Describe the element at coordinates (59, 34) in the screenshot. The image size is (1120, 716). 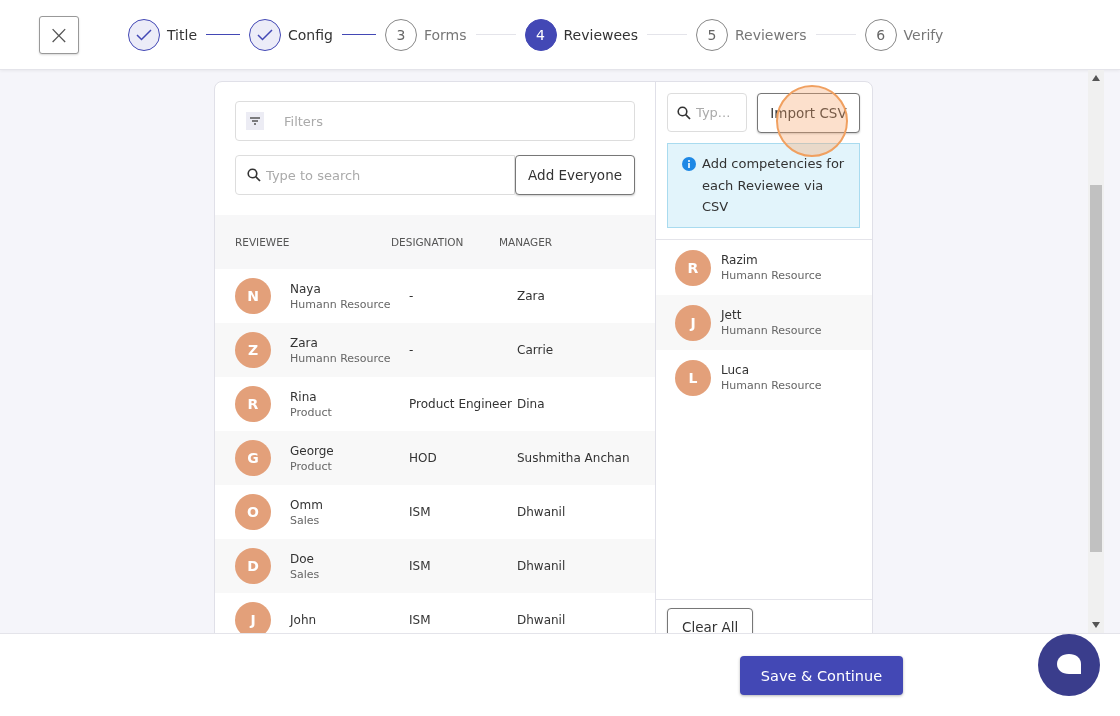
I see `close-button: ×` at that location.